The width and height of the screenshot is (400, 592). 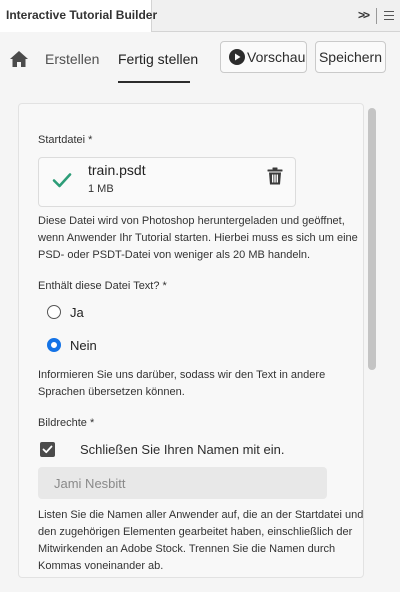 I want to click on contributor-names-input, so click(x=182, y=483).